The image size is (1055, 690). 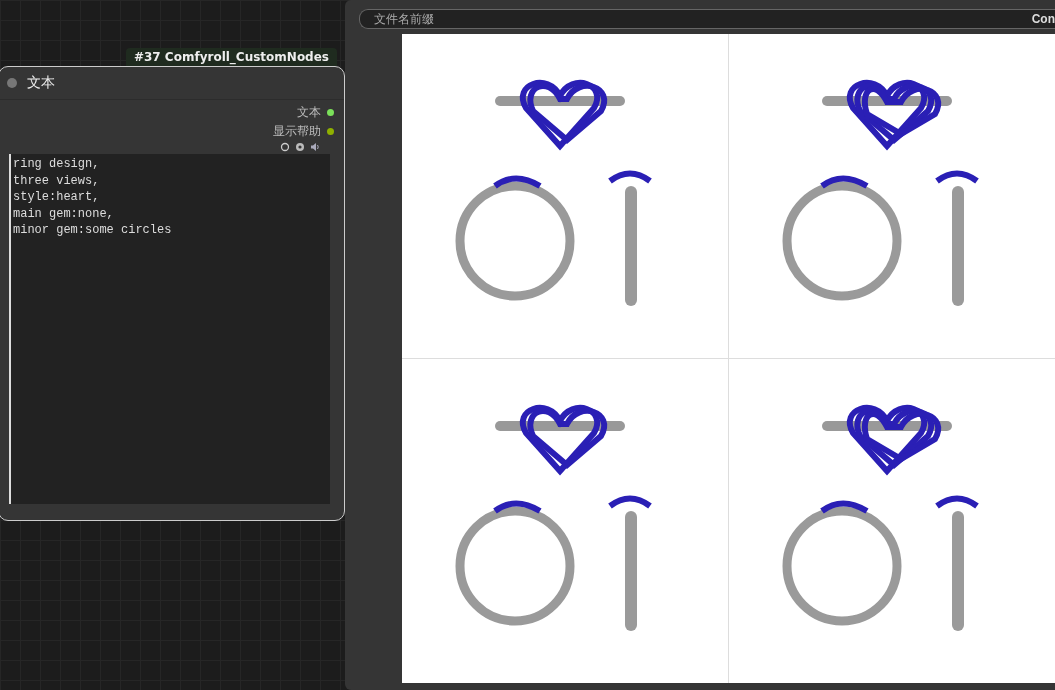 I want to click on node-title: 文本, so click(x=41, y=83).